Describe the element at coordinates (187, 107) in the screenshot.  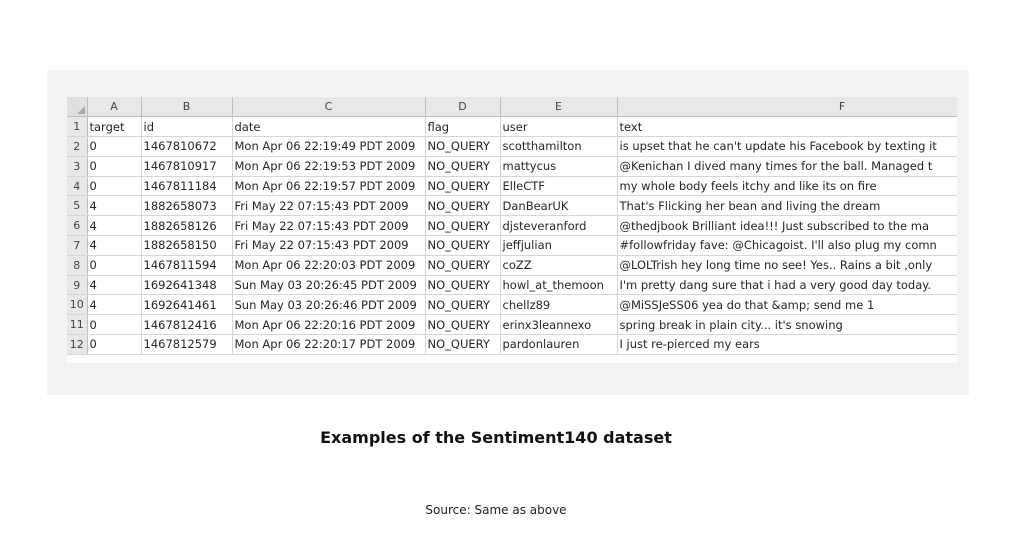
I see `column-header: B` at that location.